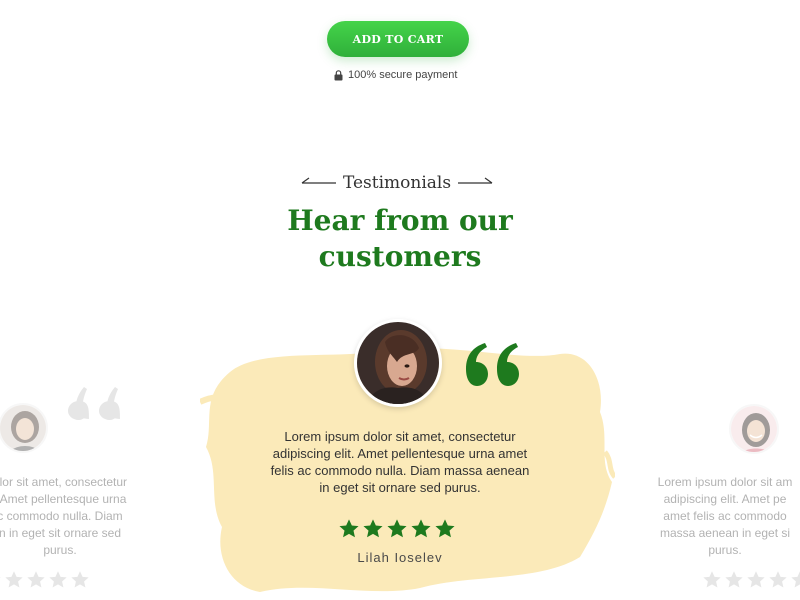 The image size is (800, 600). Describe the element at coordinates (61, 516) in the screenshot. I see `review-line: c commodo nulla. Diam` at that location.